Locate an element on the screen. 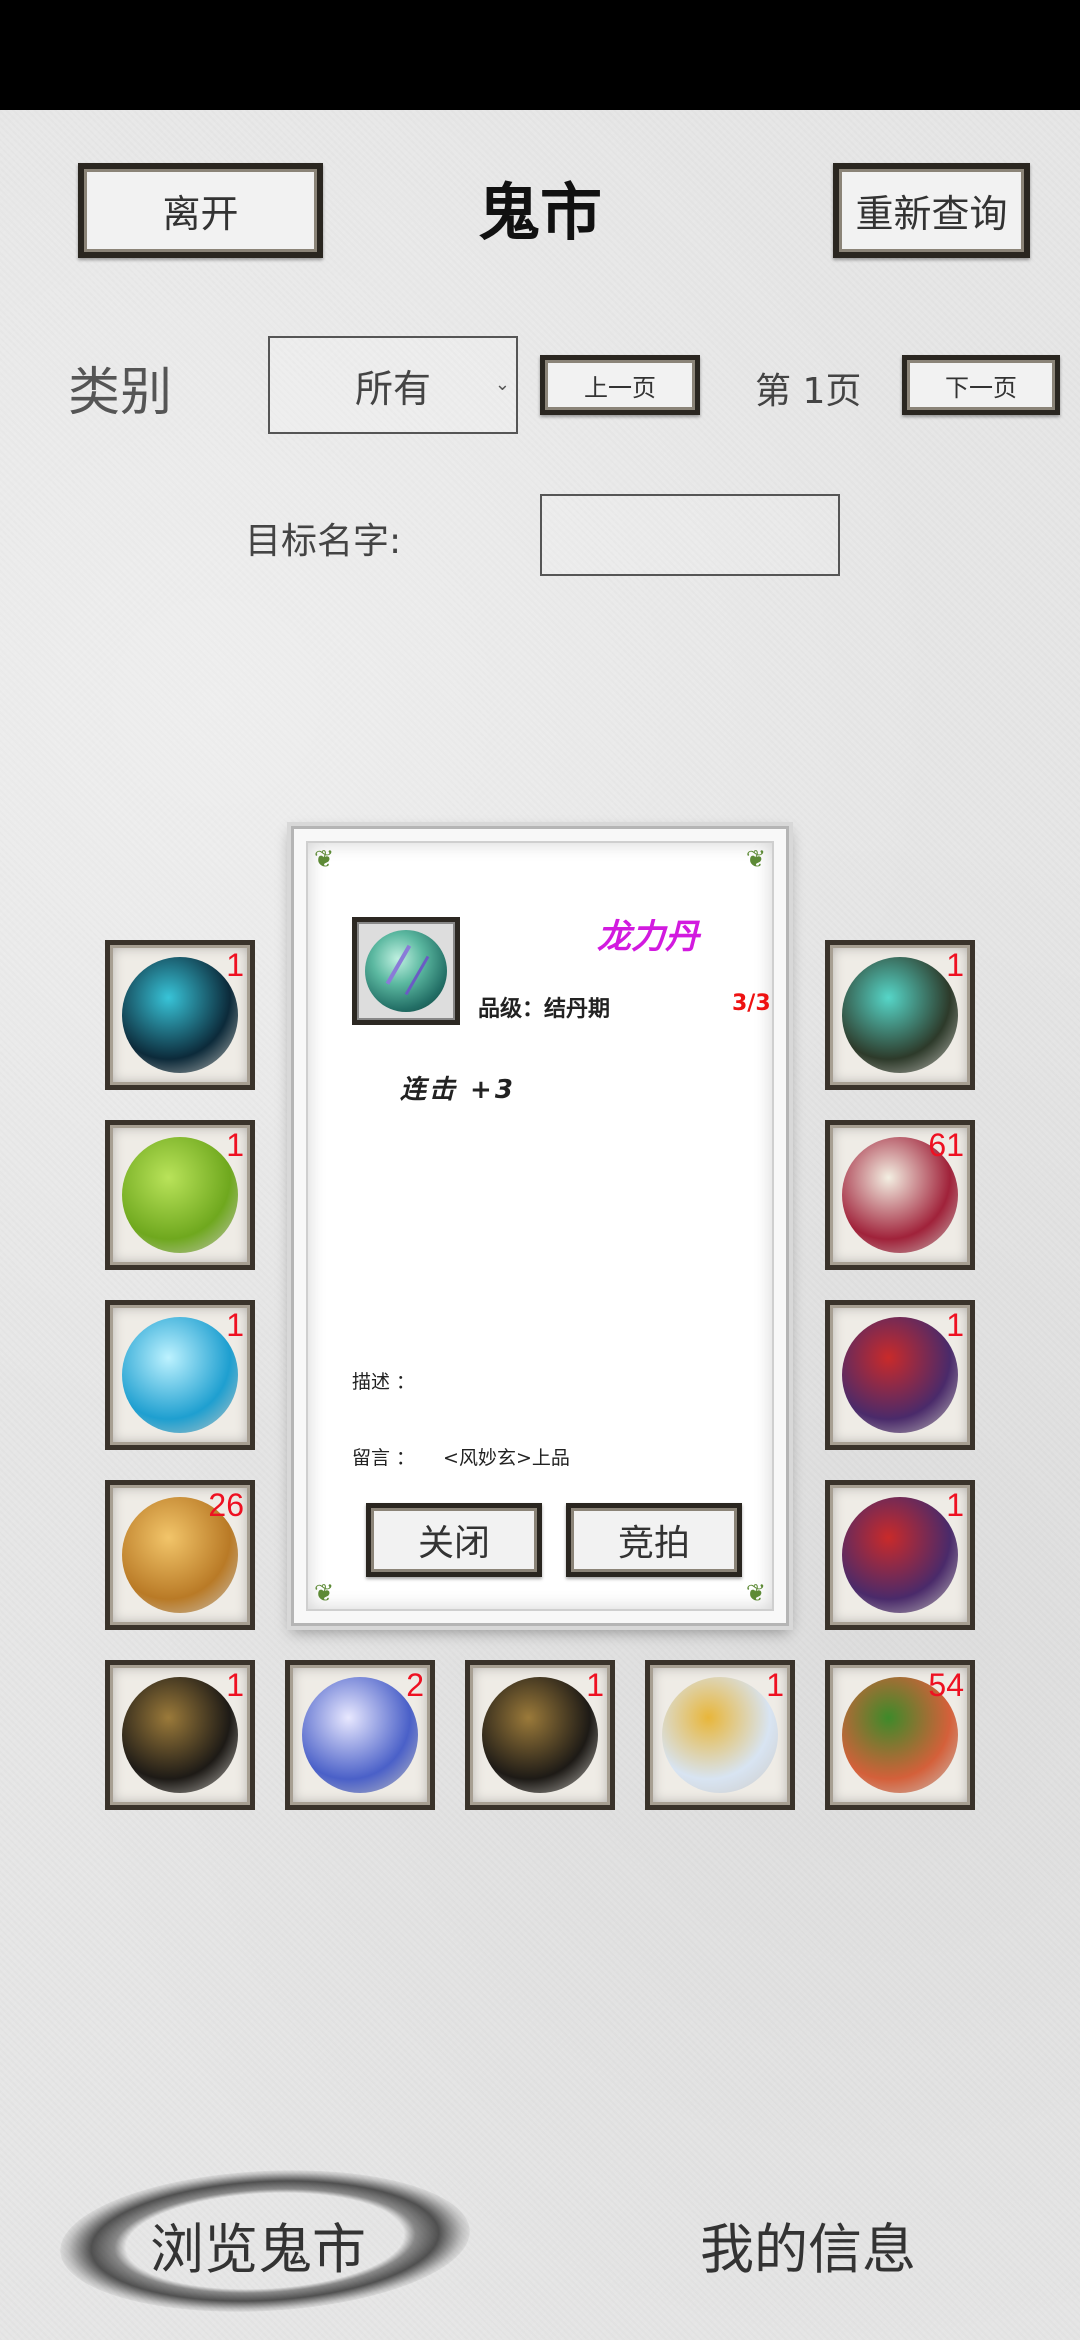 The height and width of the screenshot is (2340, 1080). bid-button: 竞拍 is located at coordinates (654, 1540).